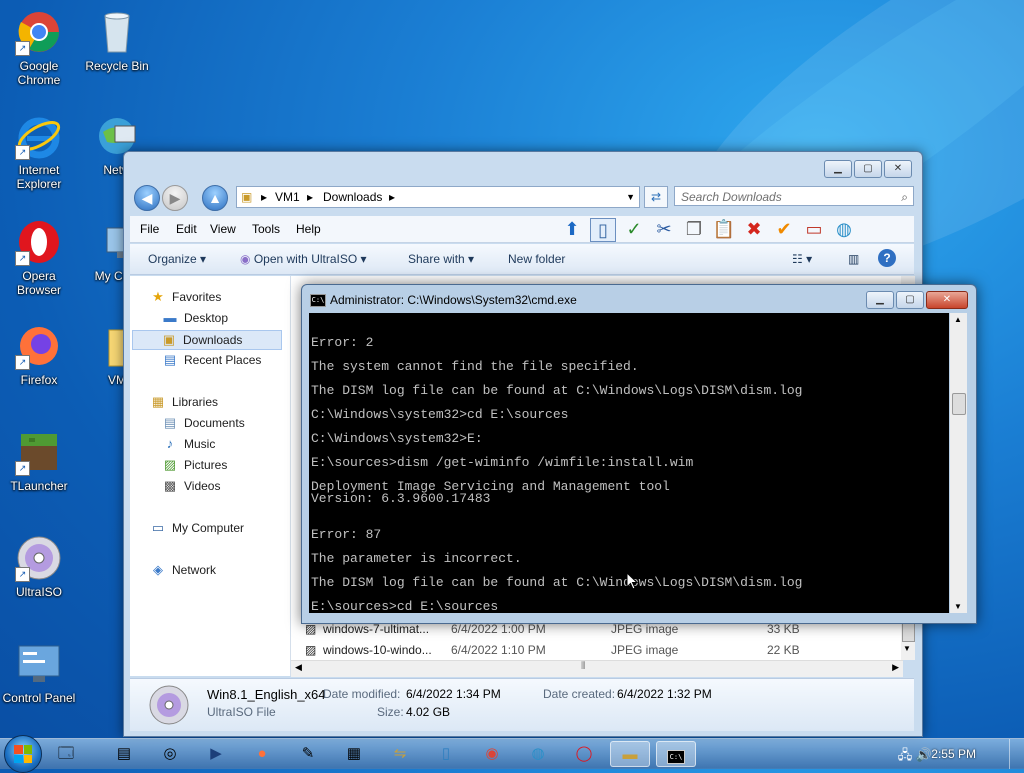 This screenshot has width=1024, height=773. What do you see at coordinates (308, 754) in the screenshot?
I see `taskbar-notepad-icon: ✎` at bounding box center [308, 754].